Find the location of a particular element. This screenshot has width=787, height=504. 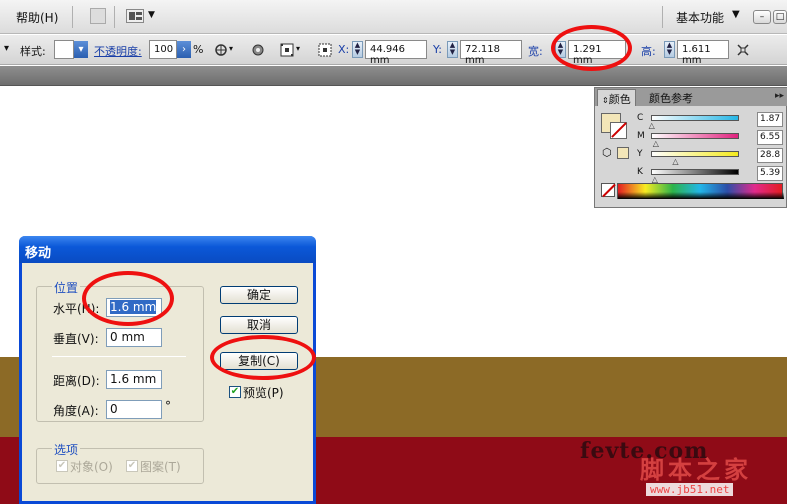

position-group-label: 位置 is located at coordinates (66, 287).